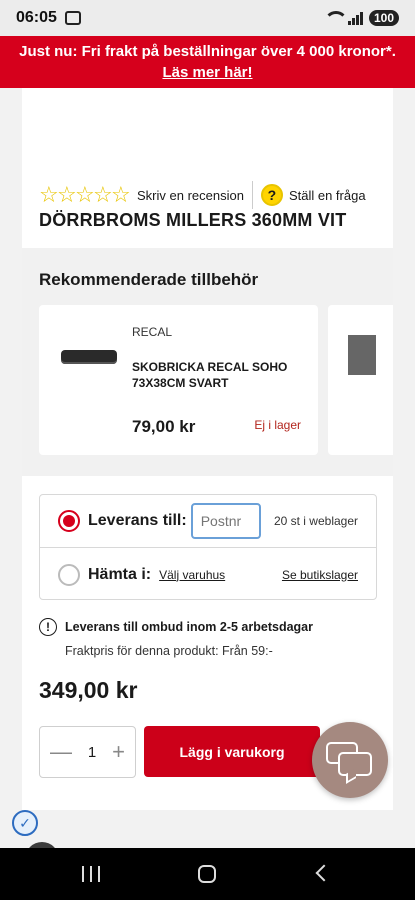  I want to click on screenshot-icon, so click(72, 18).